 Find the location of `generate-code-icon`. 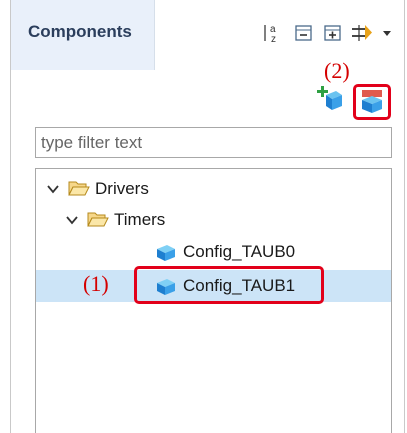

generate-code-icon is located at coordinates (372, 101).